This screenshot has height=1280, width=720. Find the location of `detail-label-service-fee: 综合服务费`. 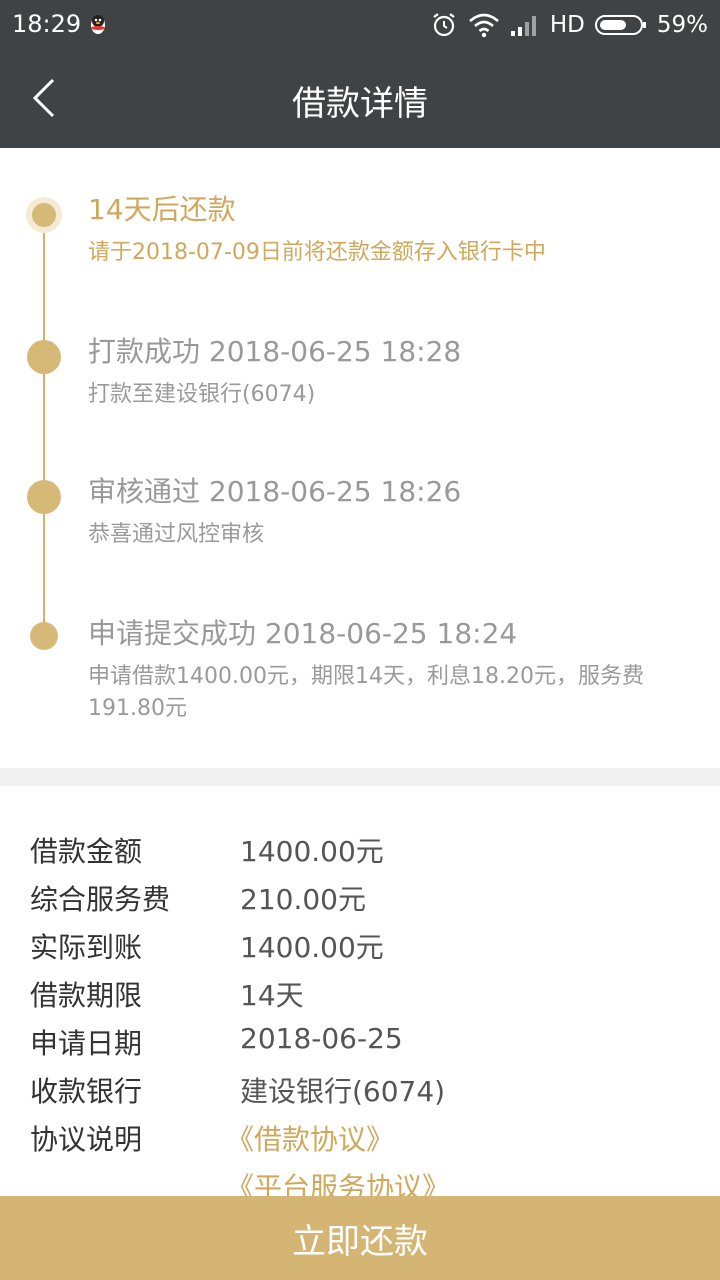

detail-label-service-fee: 综合服务费 is located at coordinates (100, 899).